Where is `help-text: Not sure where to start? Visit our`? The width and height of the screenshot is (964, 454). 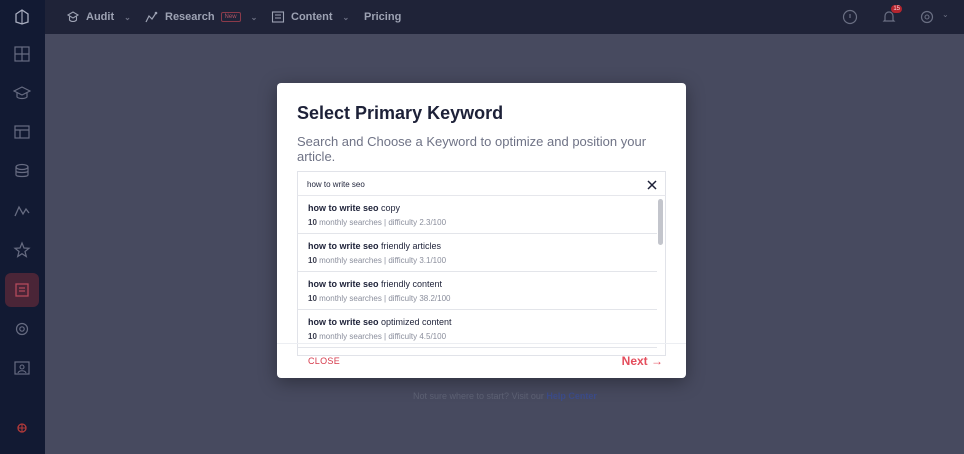 help-text: Not sure where to start? Visit our is located at coordinates (480, 396).